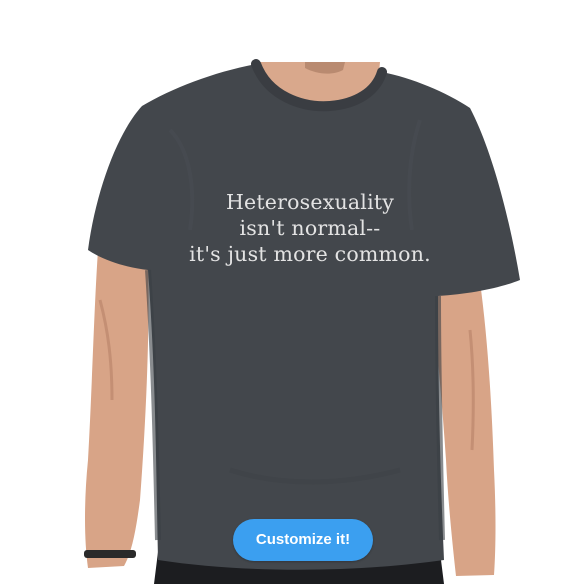 Image resolution: width=584 pixels, height=584 pixels. What do you see at coordinates (310, 202) in the screenshot?
I see `print-line-1: Heterosexuality` at bounding box center [310, 202].